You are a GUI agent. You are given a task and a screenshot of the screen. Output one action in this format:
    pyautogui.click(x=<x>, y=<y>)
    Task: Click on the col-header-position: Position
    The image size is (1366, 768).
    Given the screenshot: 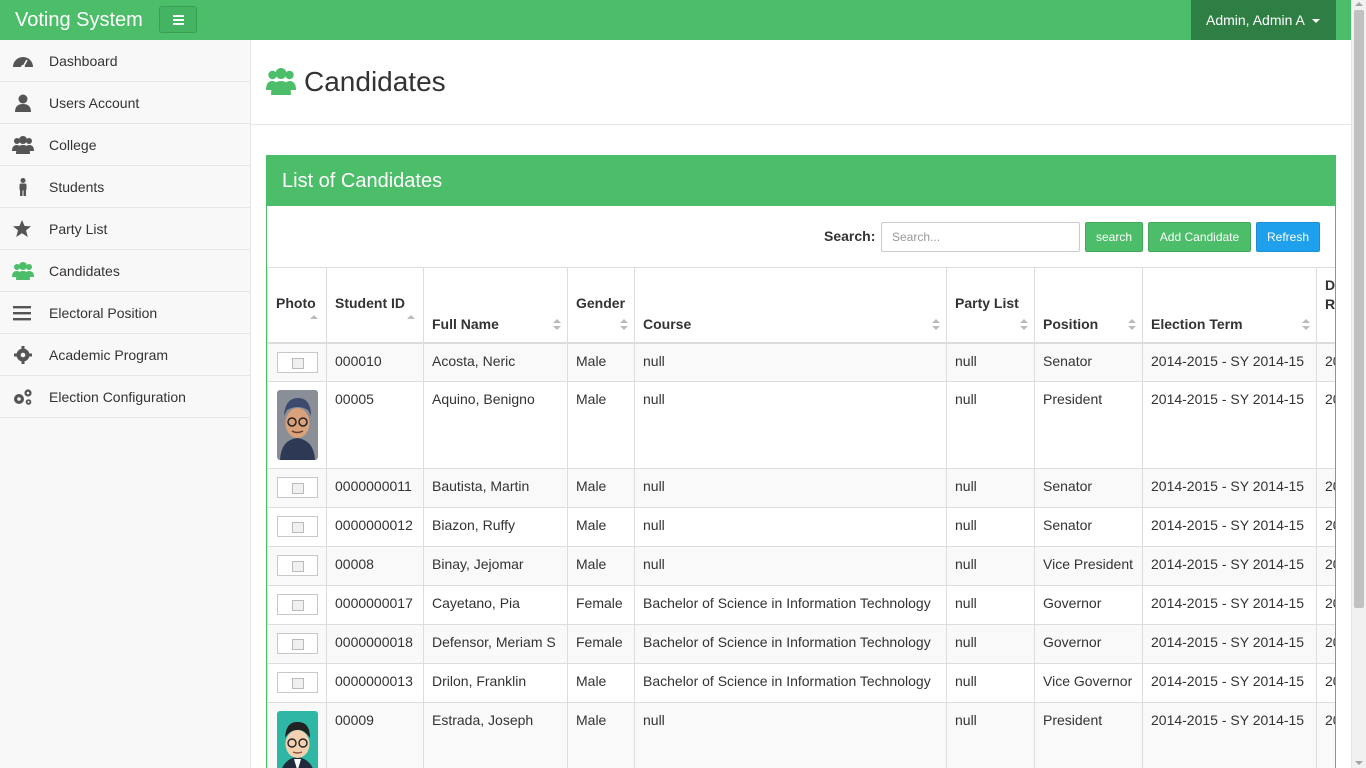 What is the action you would take?
    pyautogui.click(x=1088, y=305)
    